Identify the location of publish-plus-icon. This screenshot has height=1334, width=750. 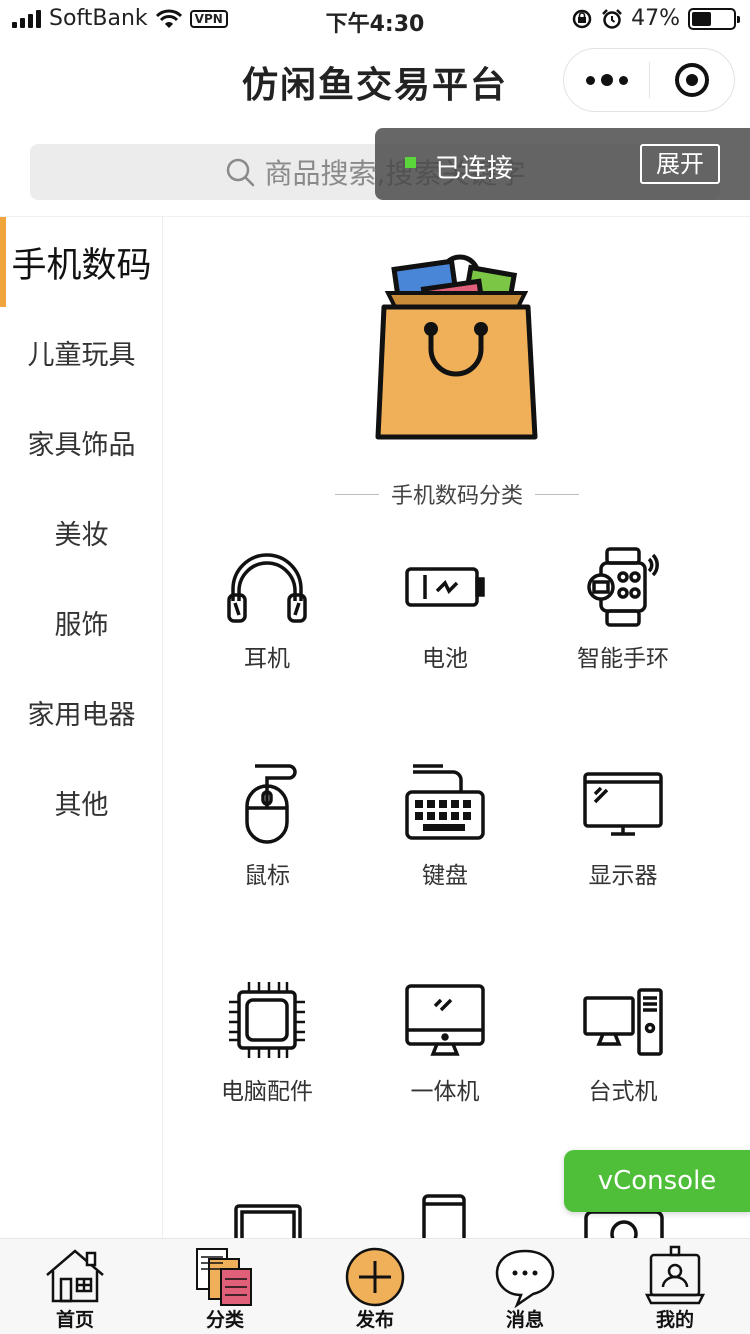
(375, 1277).